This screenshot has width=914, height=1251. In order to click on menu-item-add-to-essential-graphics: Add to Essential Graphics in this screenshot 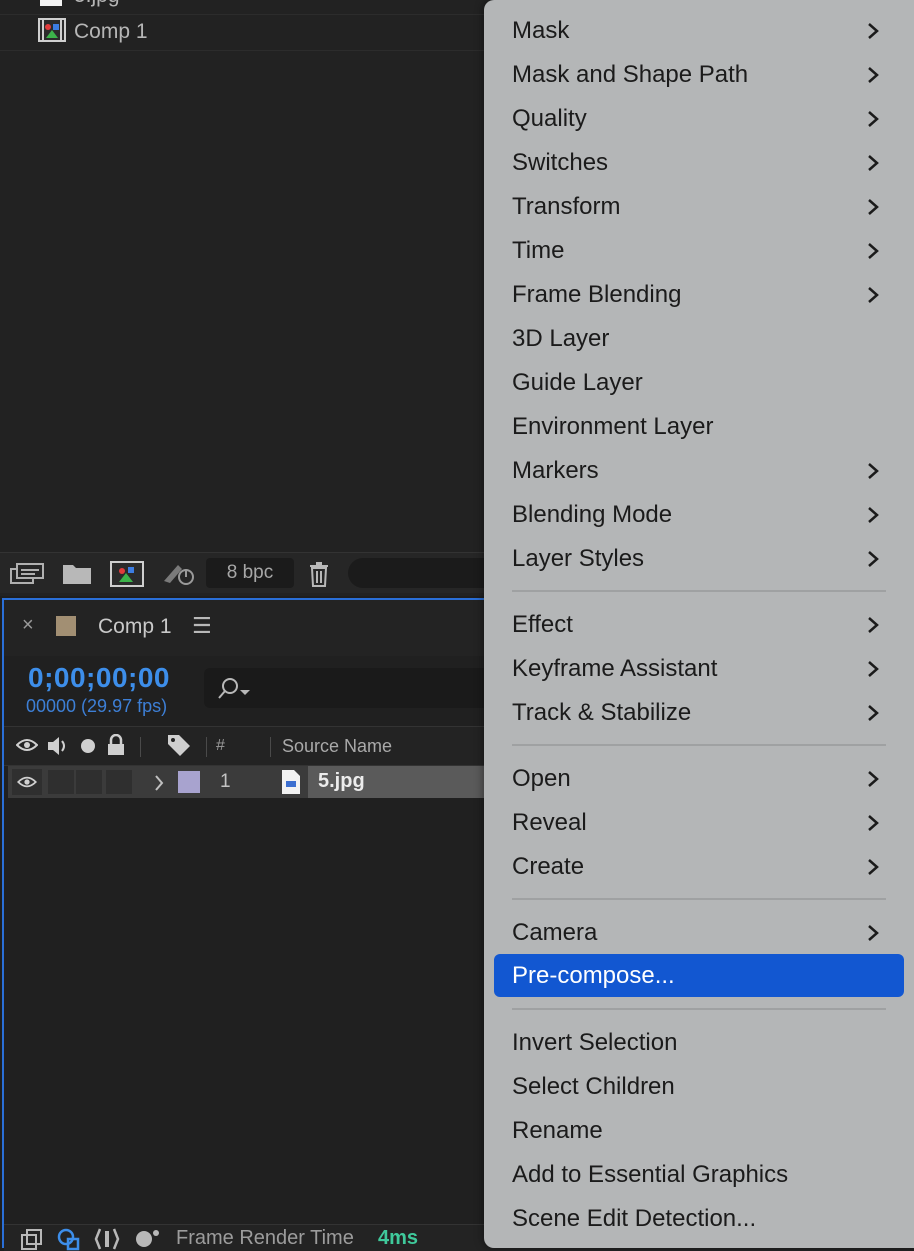, I will do `click(699, 1175)`.